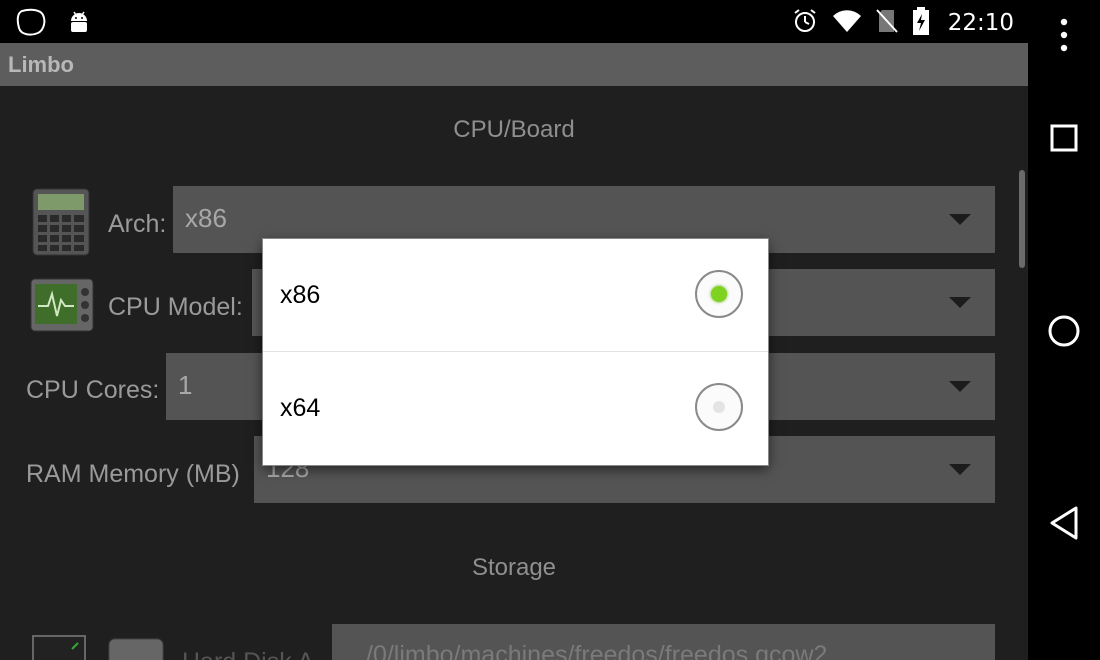 The height and width of the screenshot is (660, 1100). I want to click on blob-icon, so click(31, 24).